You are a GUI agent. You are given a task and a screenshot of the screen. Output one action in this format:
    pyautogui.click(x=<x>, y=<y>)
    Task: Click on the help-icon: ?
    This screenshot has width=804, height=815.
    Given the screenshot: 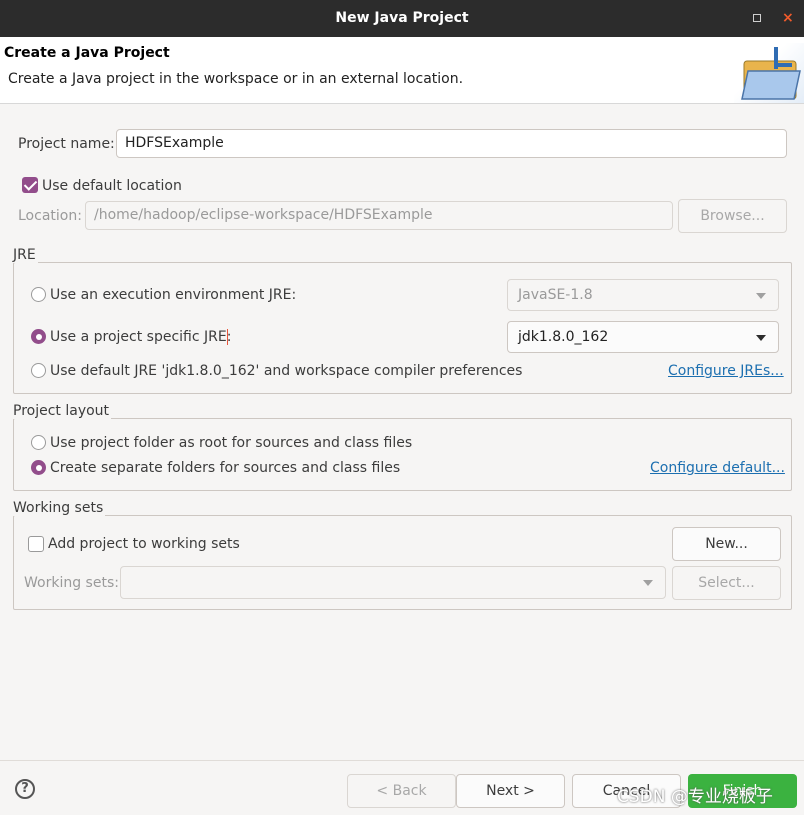 What is the action you would take?
    pyautogui.click(x=25, y=789)
    